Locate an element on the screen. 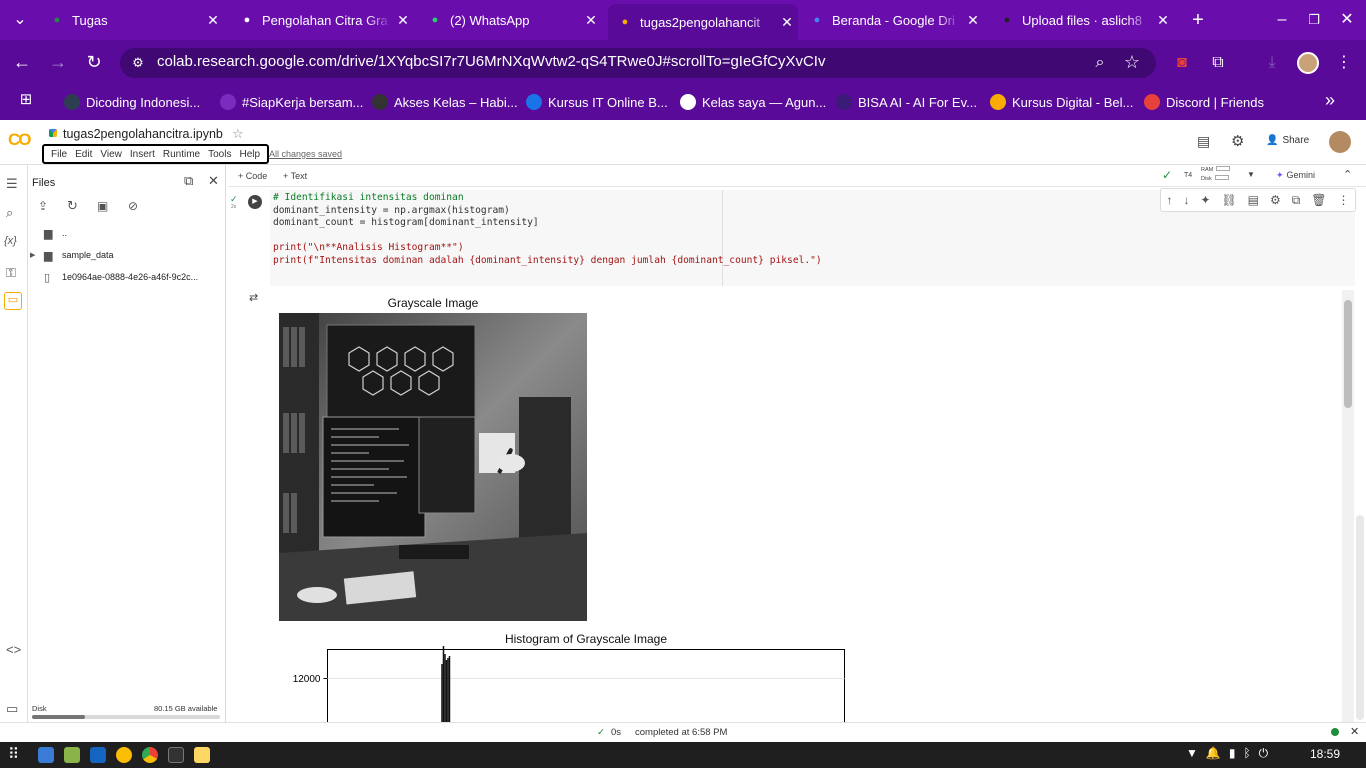 This screenshot has height=768, width=1366. add-text-button: + Text is located at coordinates (295, 176).